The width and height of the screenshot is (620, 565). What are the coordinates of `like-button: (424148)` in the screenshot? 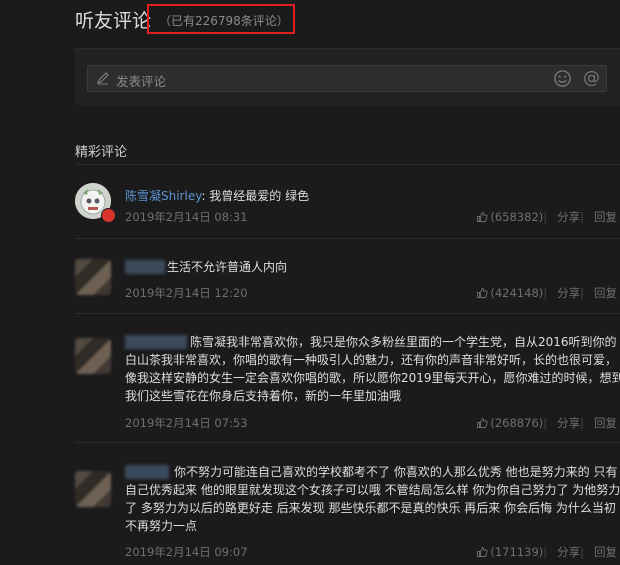 It's located at (510, 293).